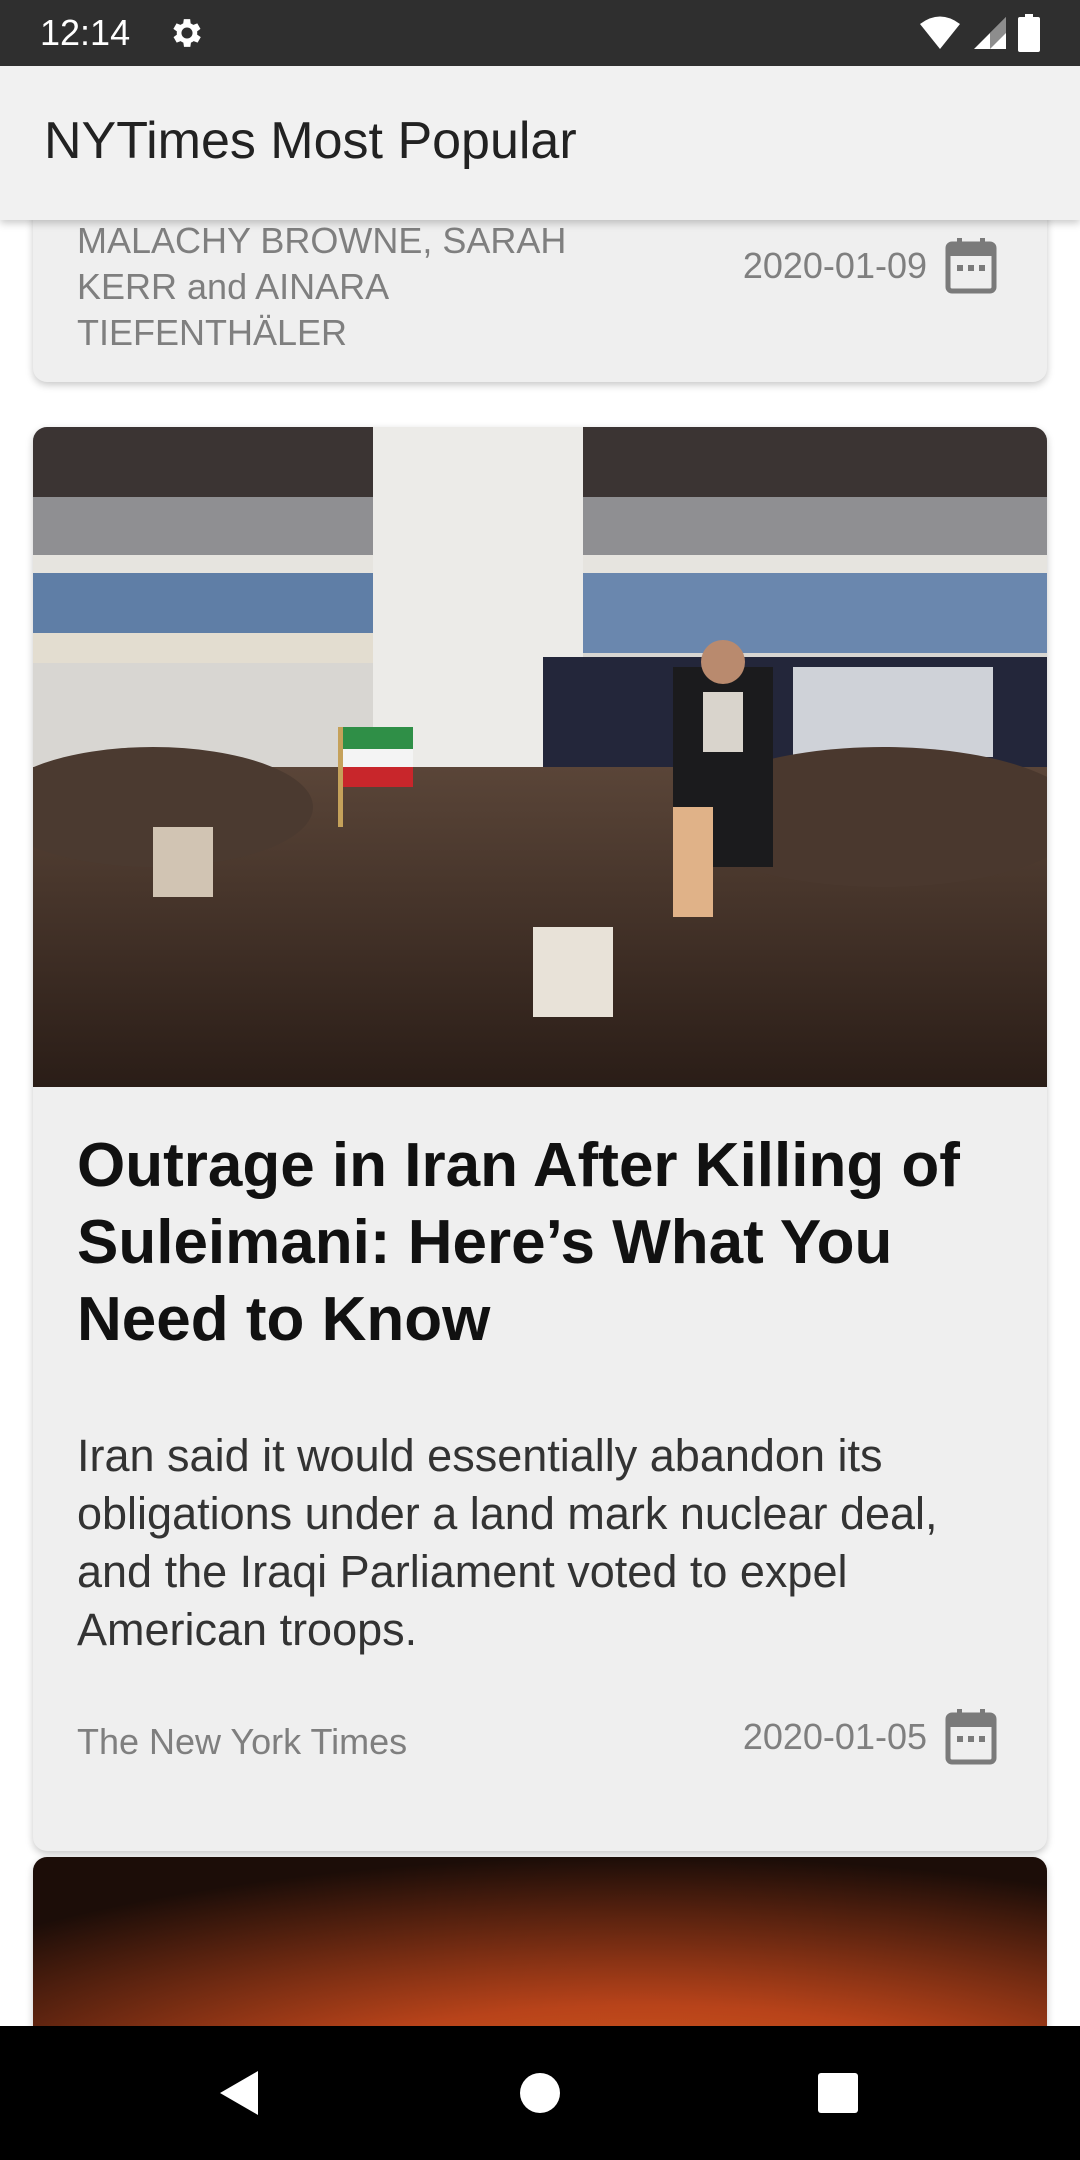  What do you see at coordinates (187, 33) in the screenshot?
I see `gear-icon` at bounding box center [187, 33].